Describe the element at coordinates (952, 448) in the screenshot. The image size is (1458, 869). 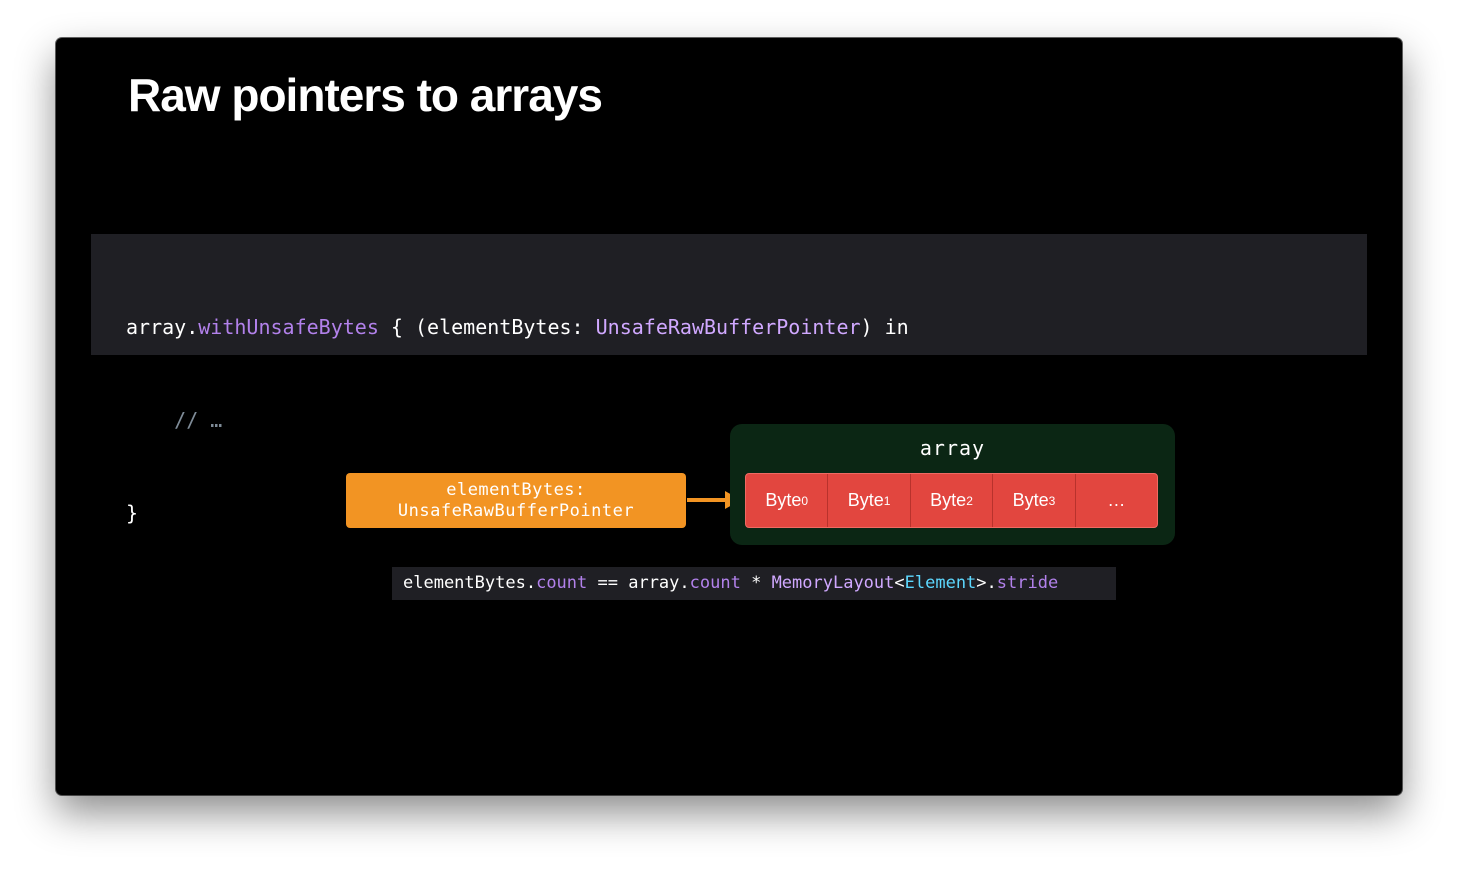
I see `array-label: array` at that location.